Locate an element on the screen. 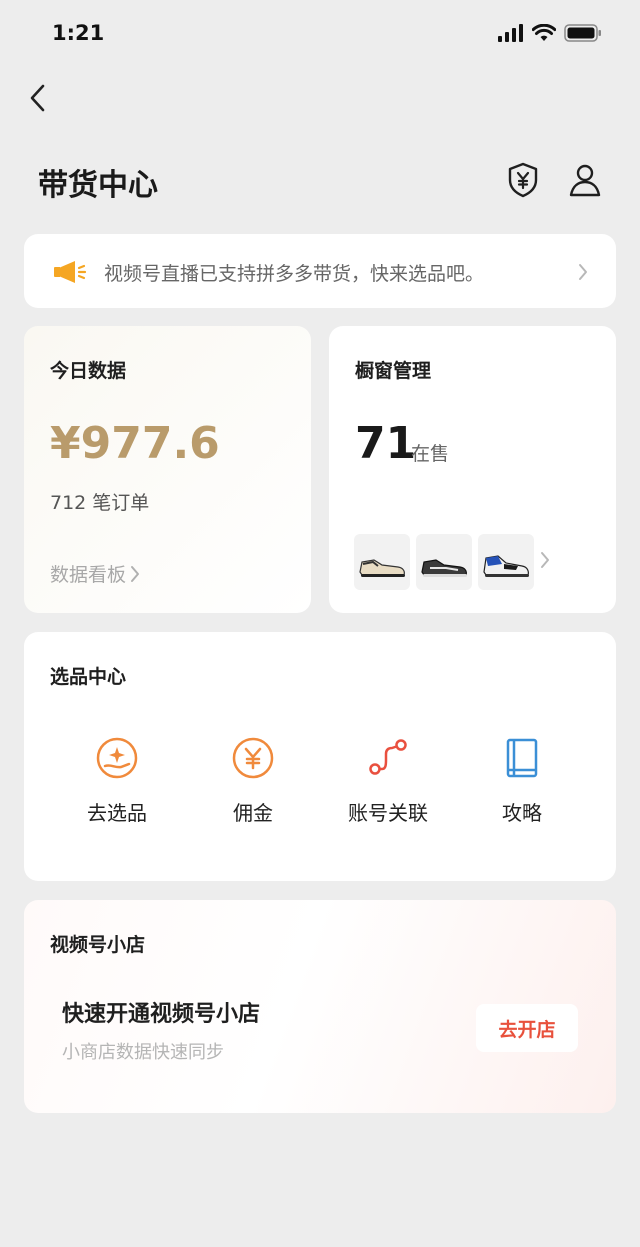 The image size is (640, 1247). commission-button: 佣金 is located at coordinates (253, 786).